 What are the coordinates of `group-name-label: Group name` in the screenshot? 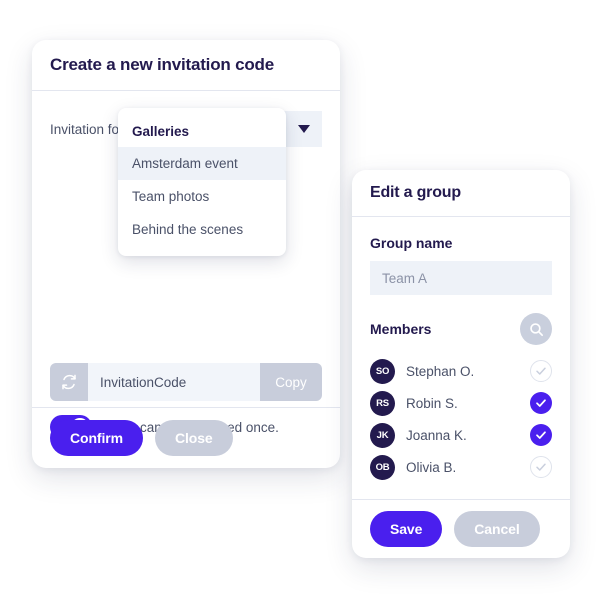 It's located at (411, 243).